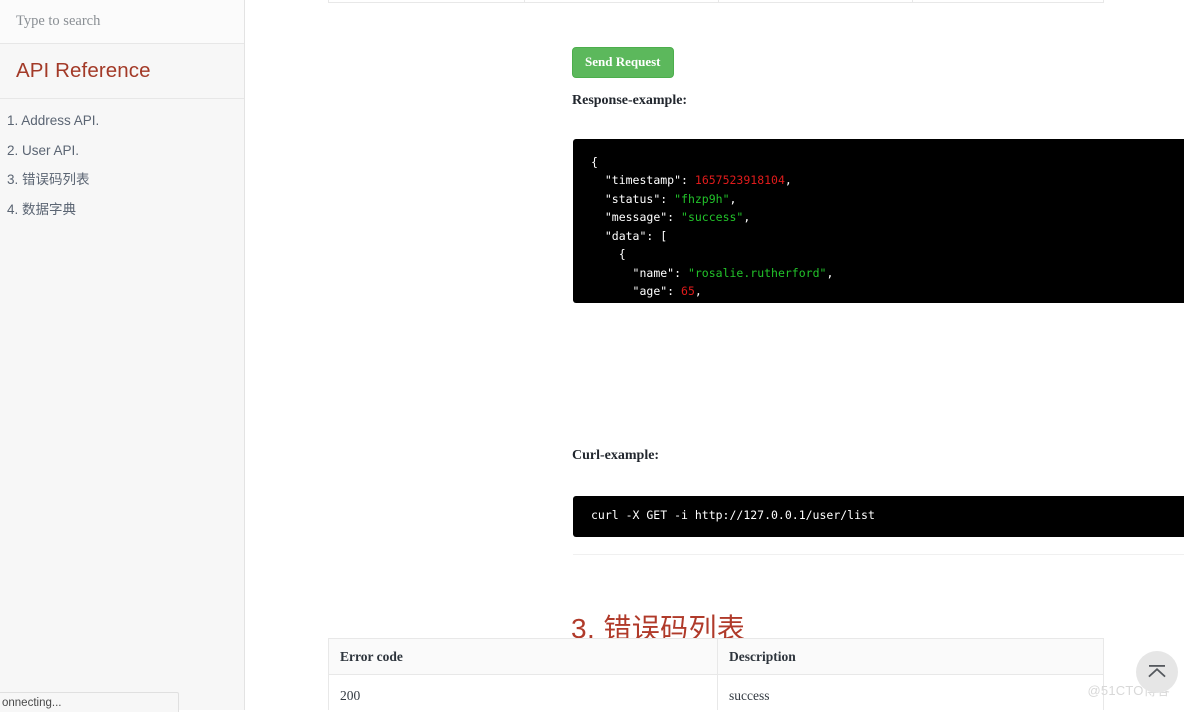 The width and height of the screenshot is (1184, 712). What do you see at coordinates (43, 151) in the screenshot?
I see `sidebar-item-label: 2. User API.` at bounding box center [43, 151].